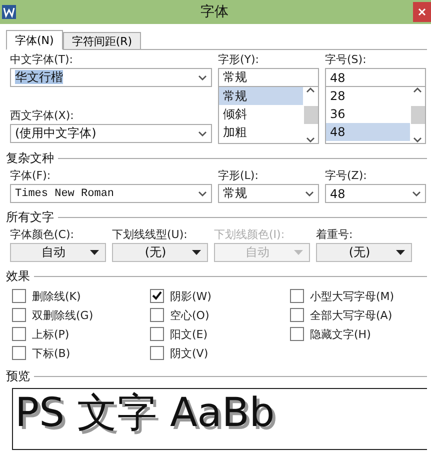  What do you see at coordinates (51, 354) in the screenshot?
I see `checkbox-label: 下标(B)` at bounding box center [51, 354].